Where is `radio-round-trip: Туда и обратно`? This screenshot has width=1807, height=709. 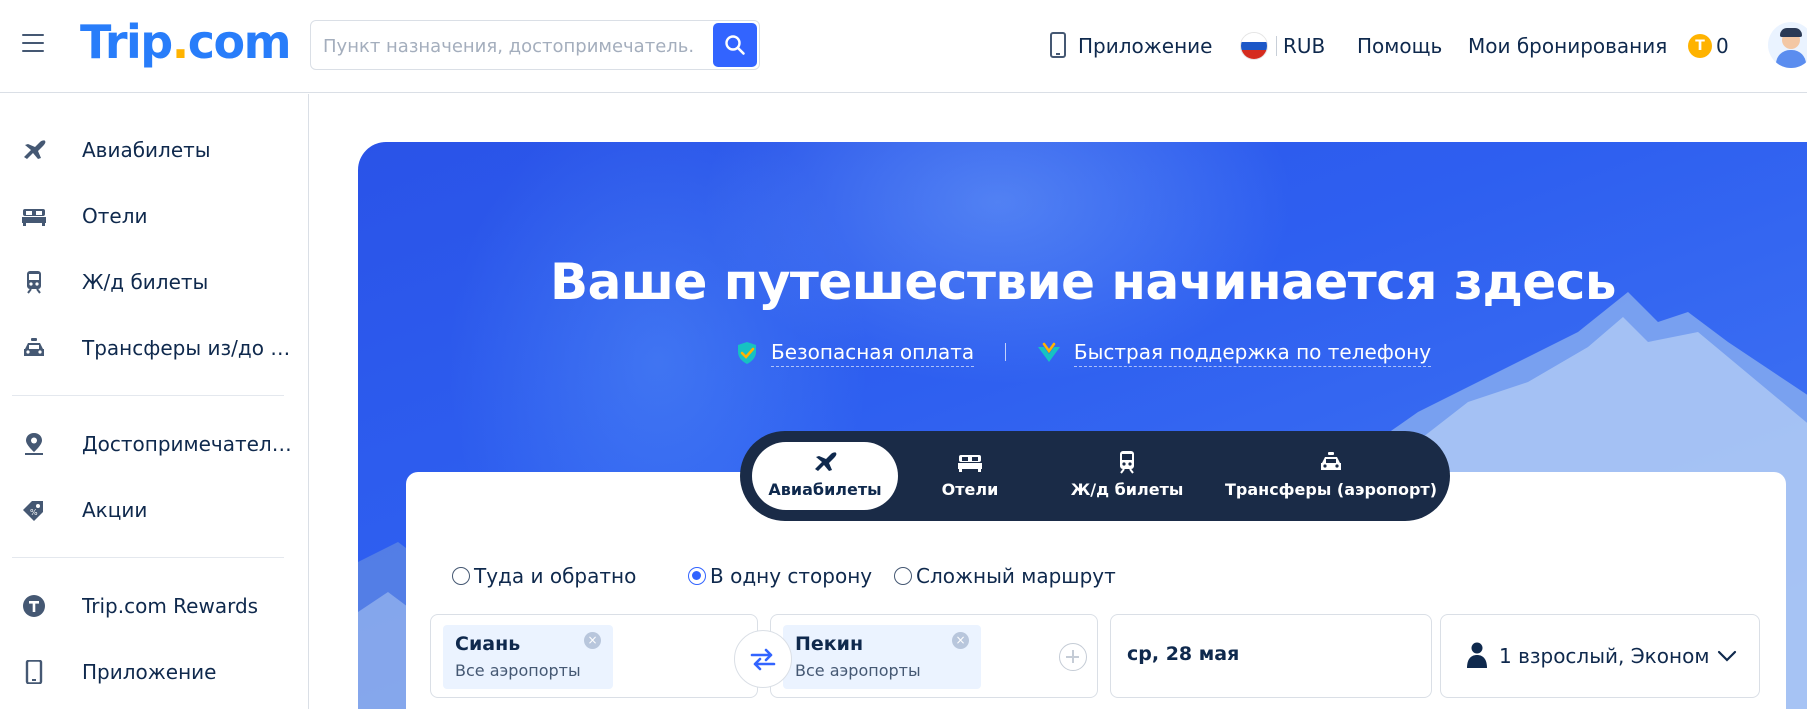 radio-round-trip: Туда и обратно is located at coordinates (544, 576).